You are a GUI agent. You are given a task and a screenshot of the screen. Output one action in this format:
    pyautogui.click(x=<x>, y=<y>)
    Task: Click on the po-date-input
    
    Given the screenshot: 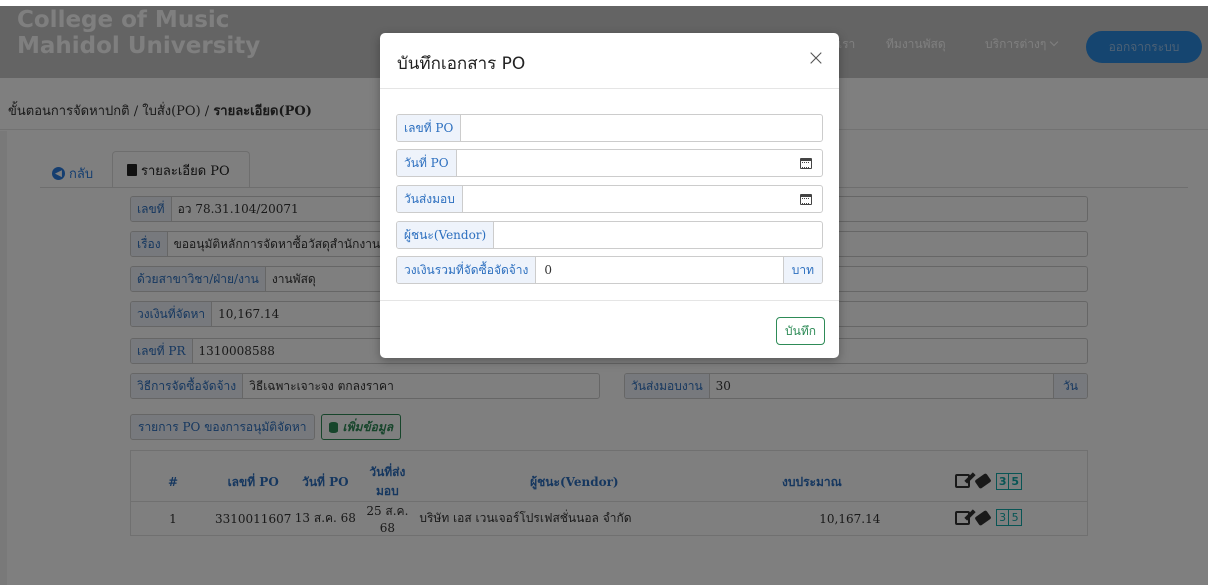 What is the action you would take?
    pyautogui.click(x=628, y=163)
    